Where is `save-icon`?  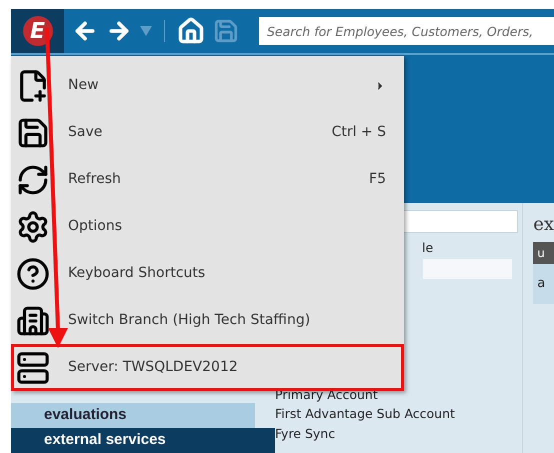 save-icon is located at coordinates (33, 133).